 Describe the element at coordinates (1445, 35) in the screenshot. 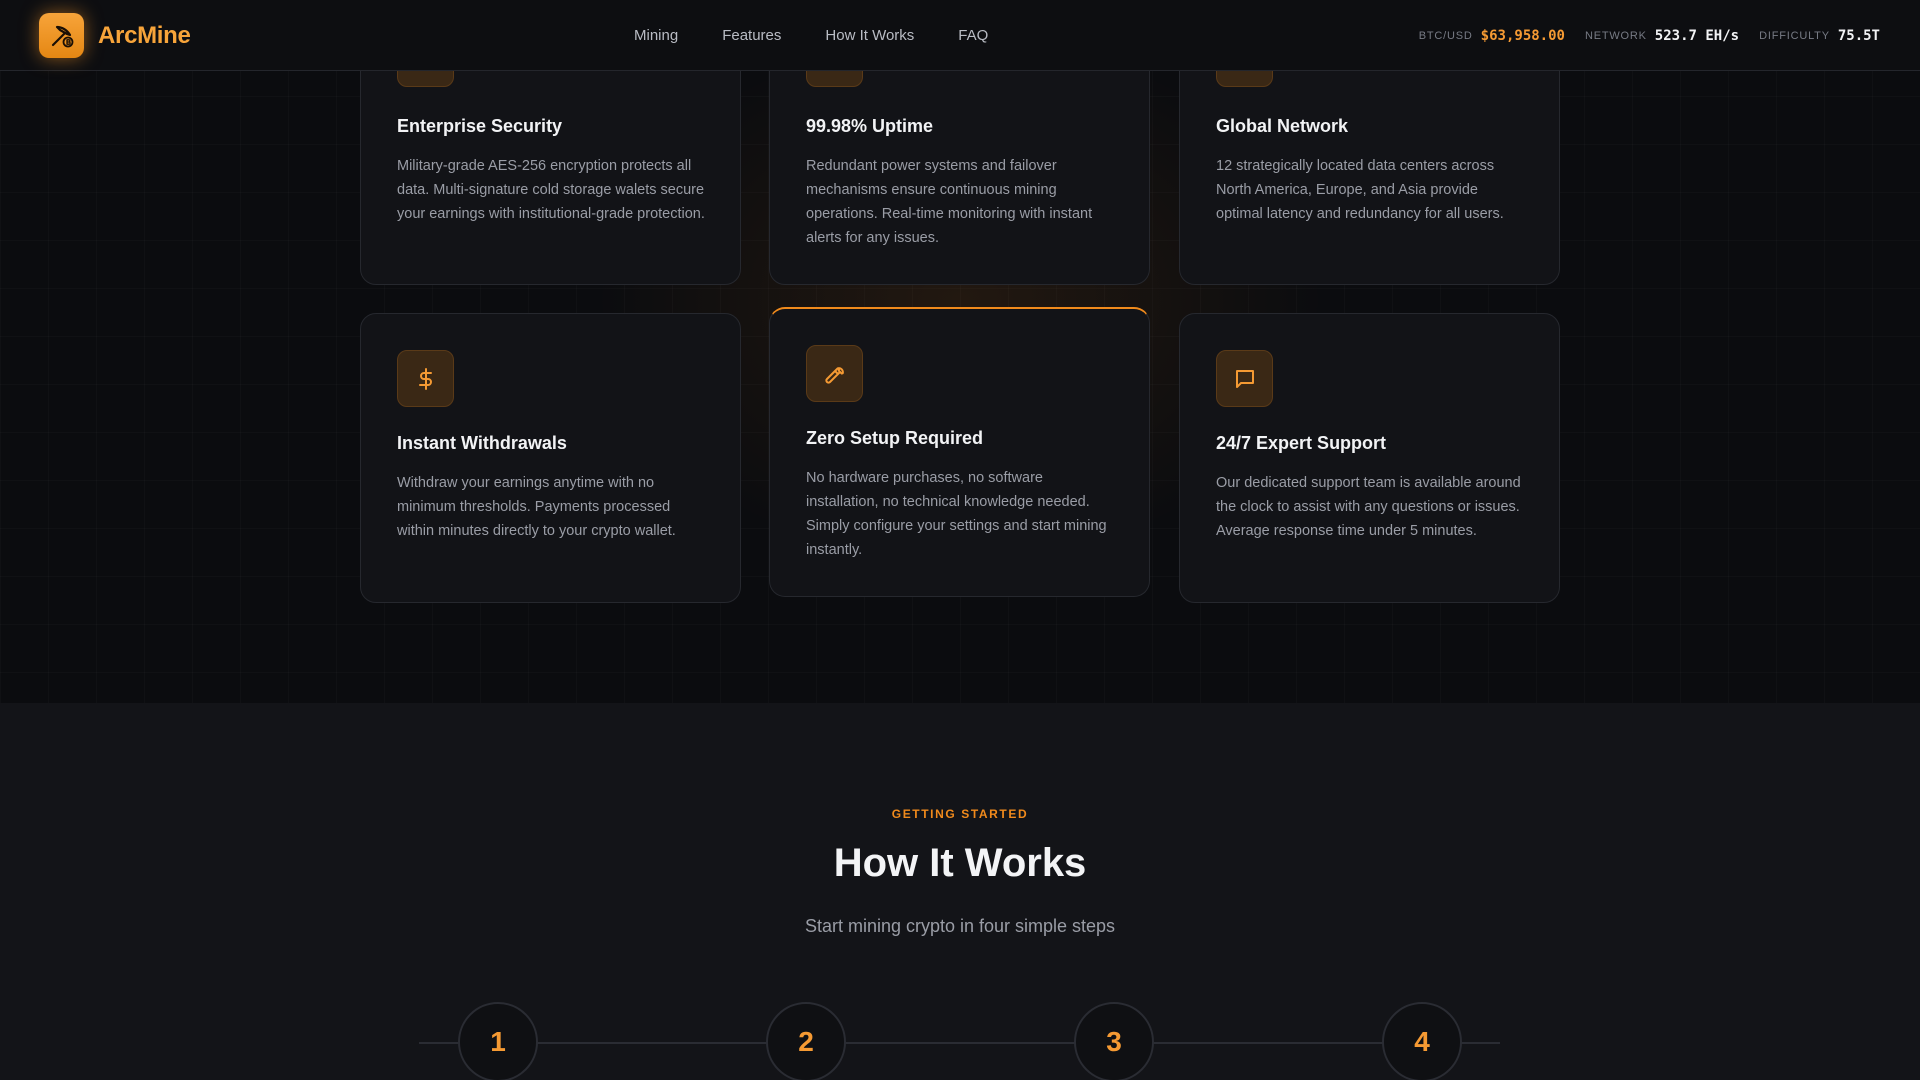

I see `stat-label: BTC/USD` at that location.